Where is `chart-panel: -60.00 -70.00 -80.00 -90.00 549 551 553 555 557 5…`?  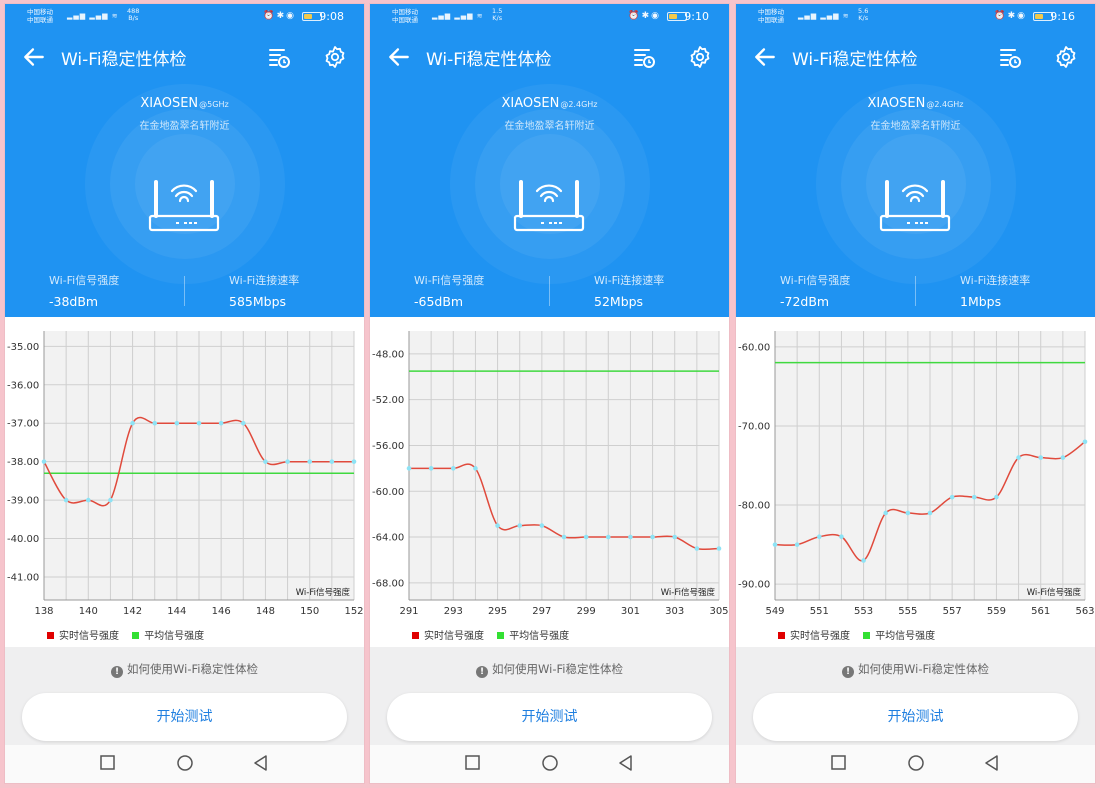
chart-panel: -60.00 -70.00 -80.00 -90.00 549 551 553 555 557 5… is located at coordinates (915, 482).